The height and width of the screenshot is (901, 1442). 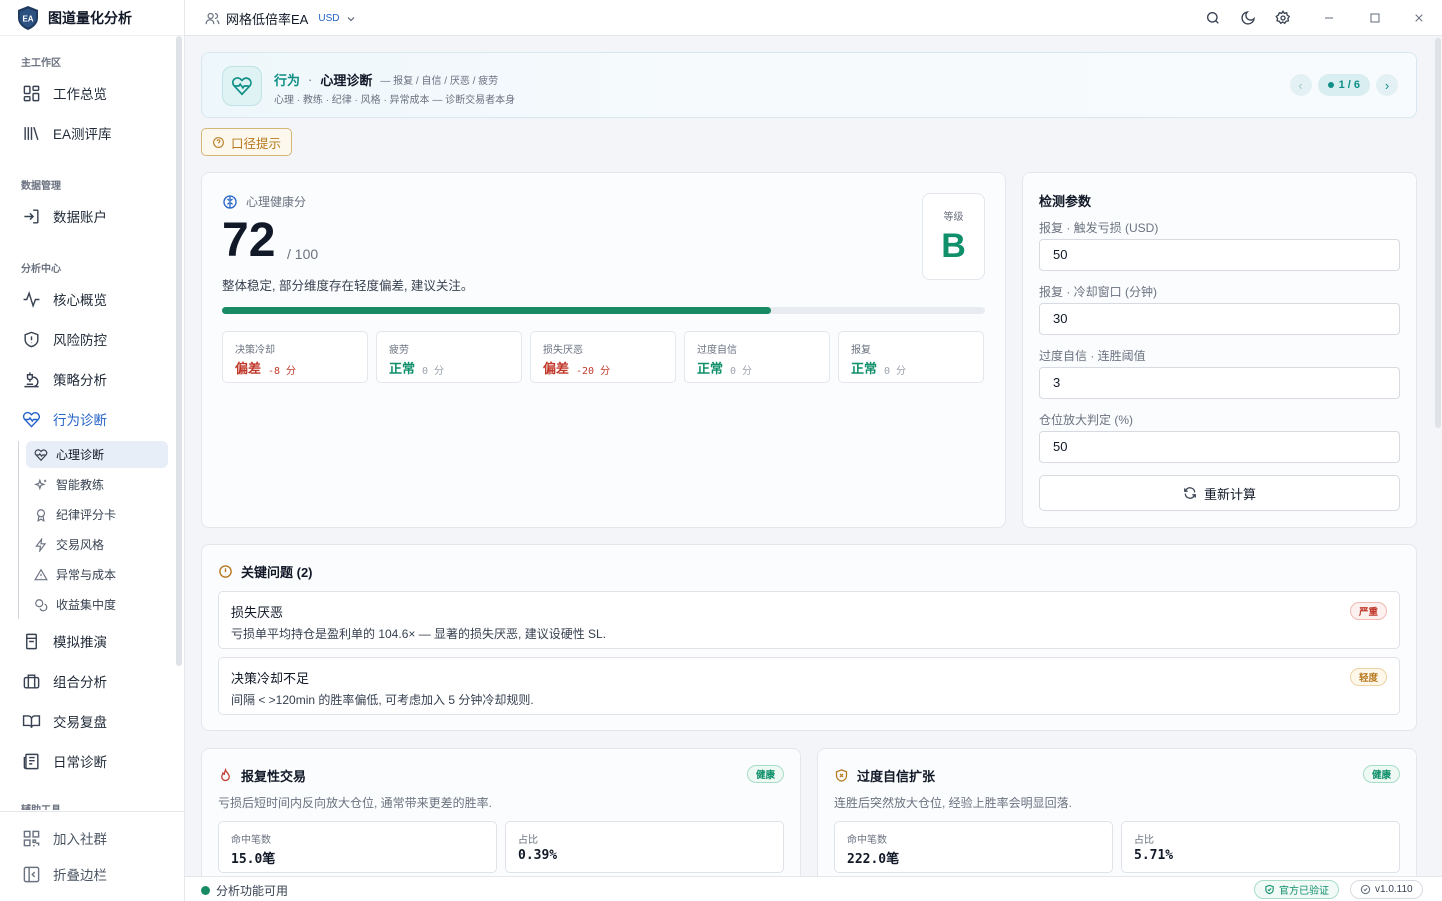 I want to click on collapse-sidebar-button: 折叠边栏, so click(x=87, y=874).